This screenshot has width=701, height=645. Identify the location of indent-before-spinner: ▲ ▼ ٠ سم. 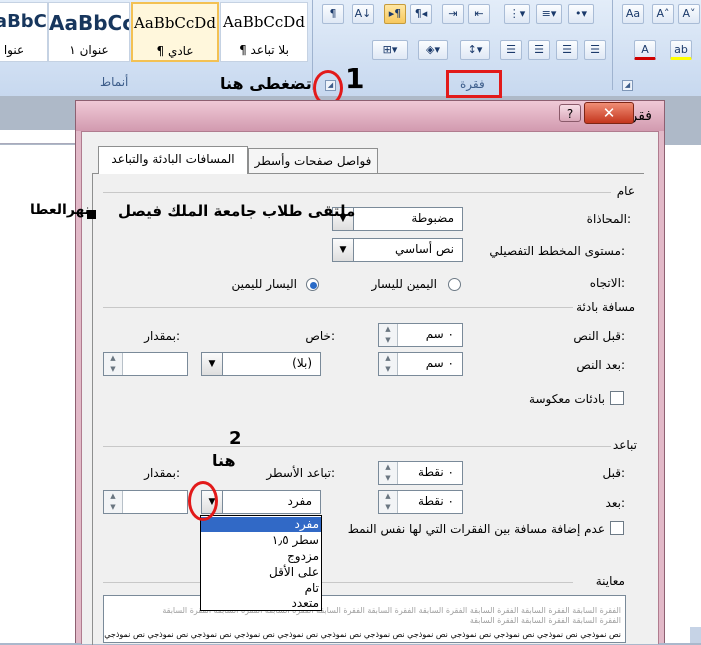
(420, 335).